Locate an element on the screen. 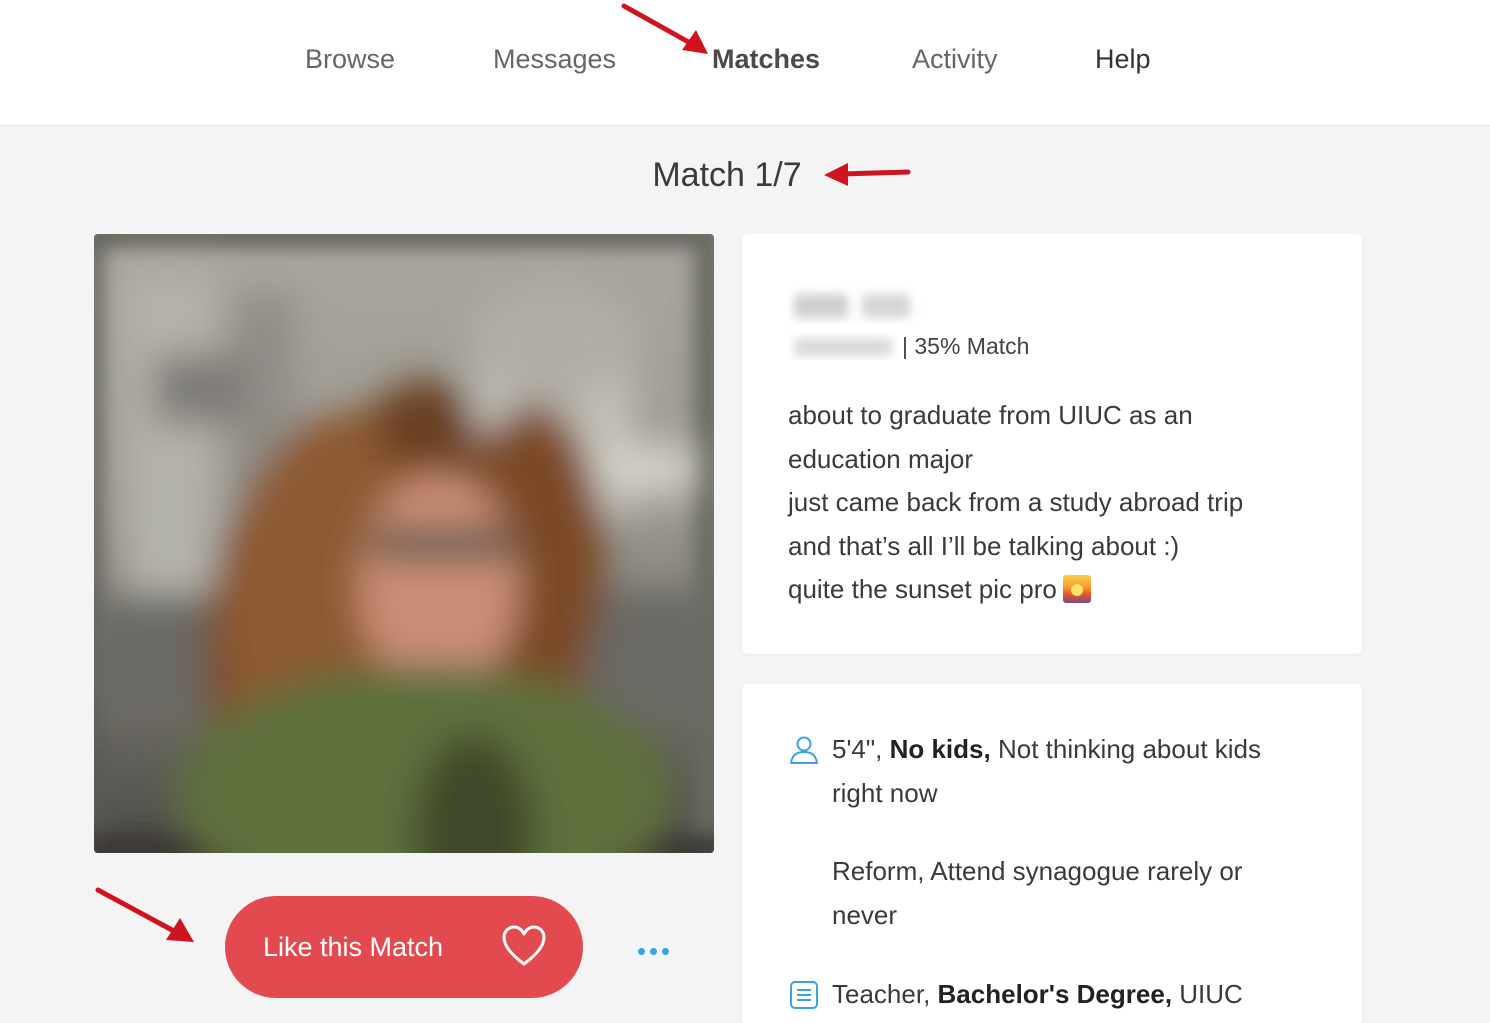 The width and height of the screenshot is (1490, 1023). match-info: | 35% Match is located at coordinates (908, 346).